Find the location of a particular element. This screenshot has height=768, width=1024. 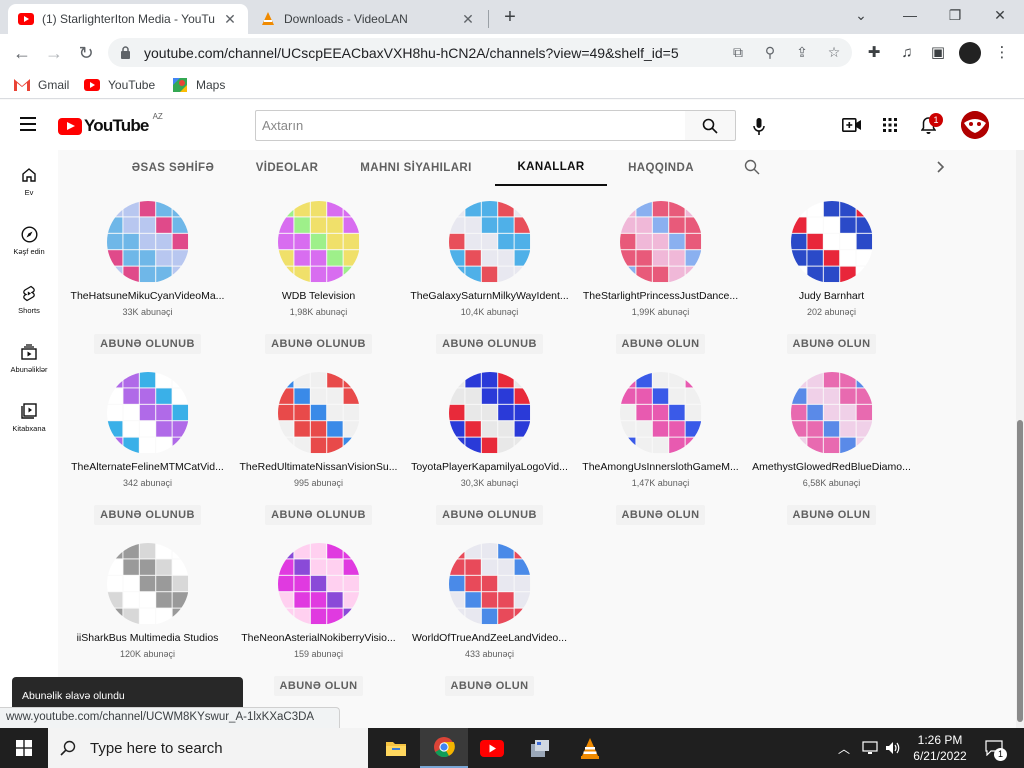

scrollbar-thumb is located at coordinates (1020, 571).